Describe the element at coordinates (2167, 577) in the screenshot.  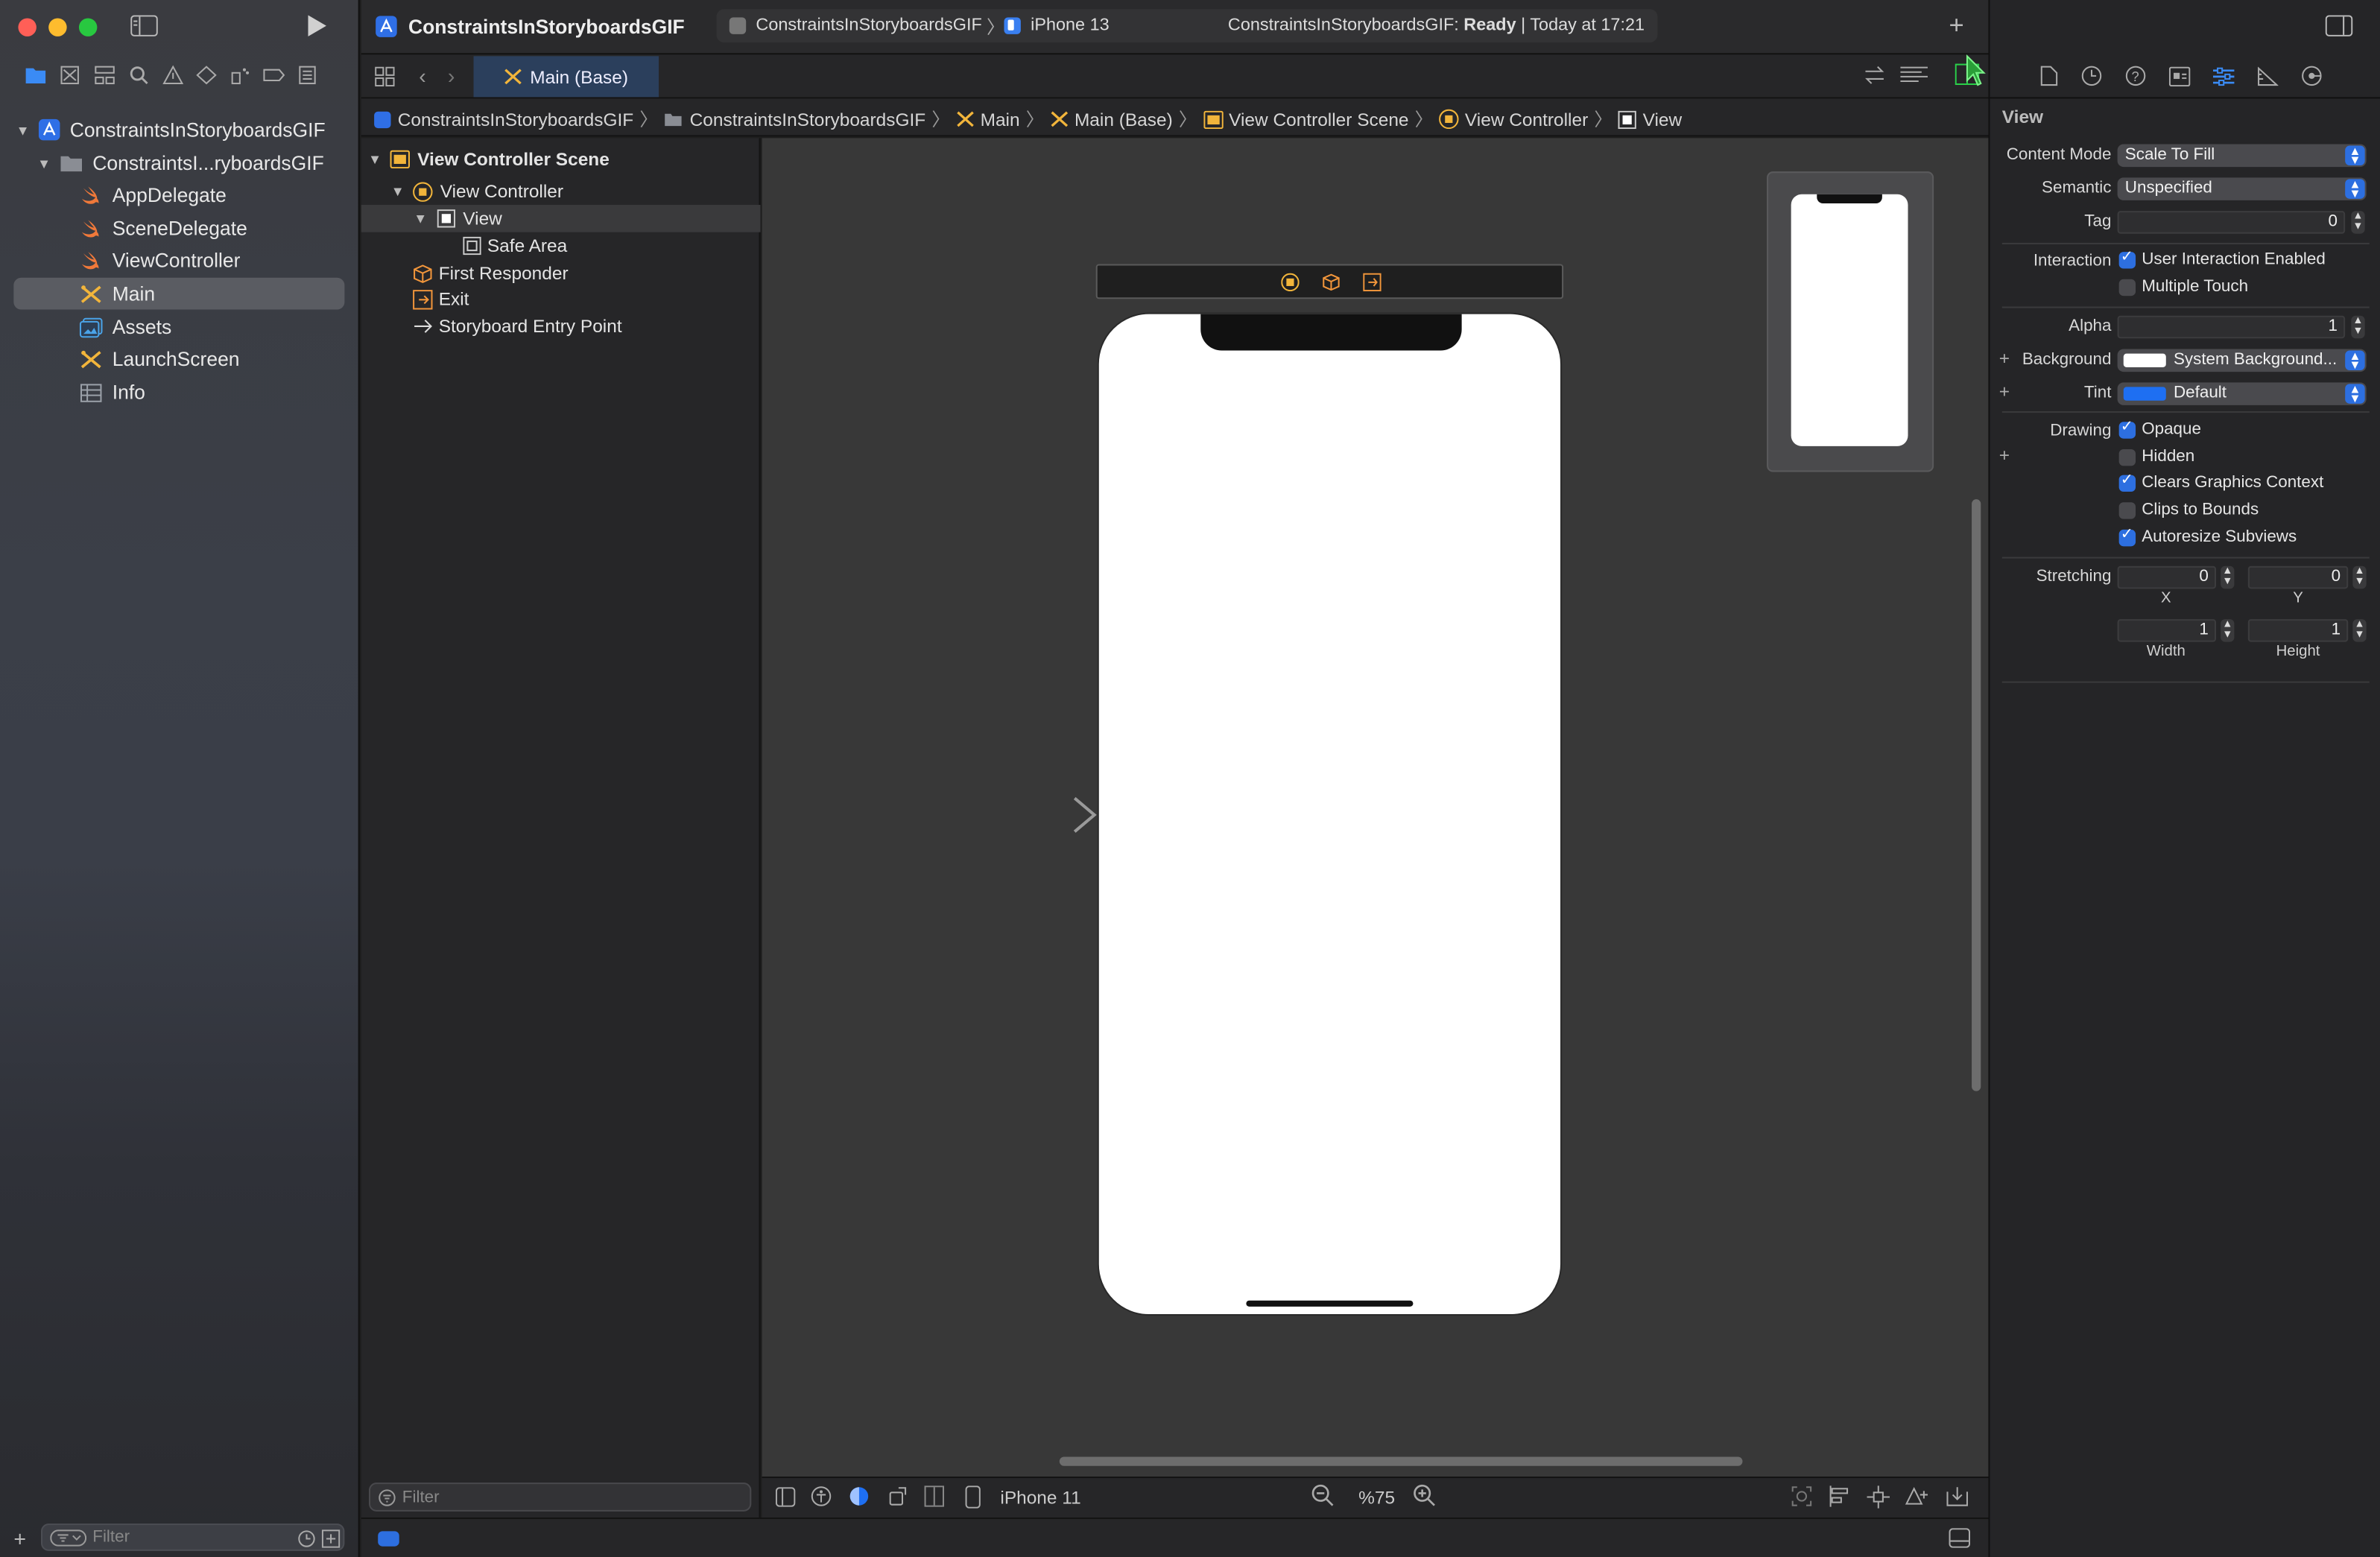
I see `stretch-x-field: 0` at that location.